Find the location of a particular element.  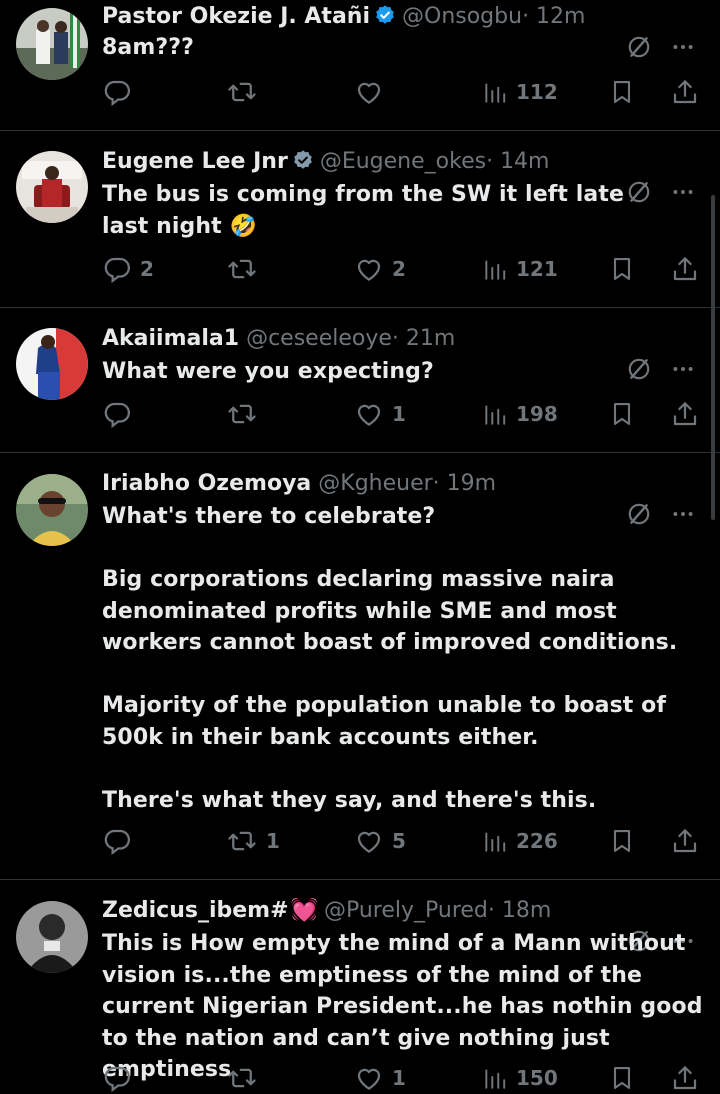

heart-emoji: 💓 is located at coordinates (304, 910).